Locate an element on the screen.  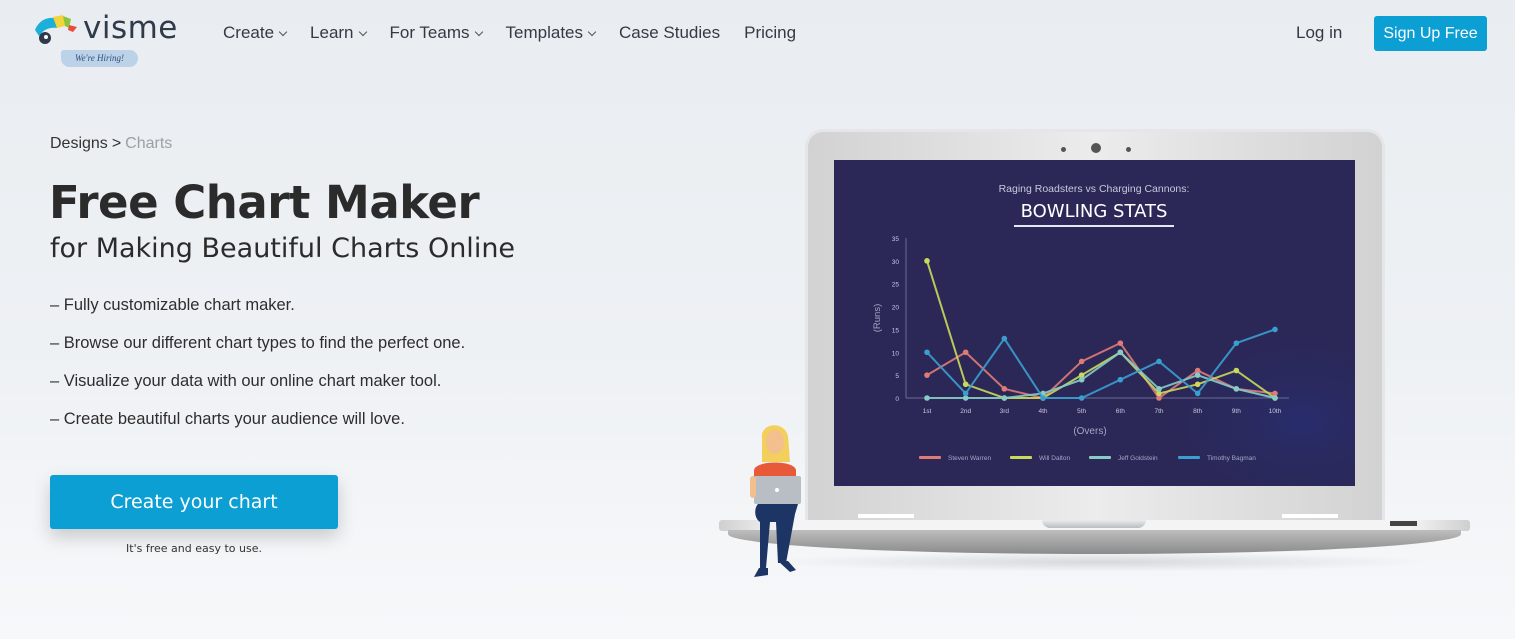
y-tick-label: 0 is located at coordinates (897, 399).